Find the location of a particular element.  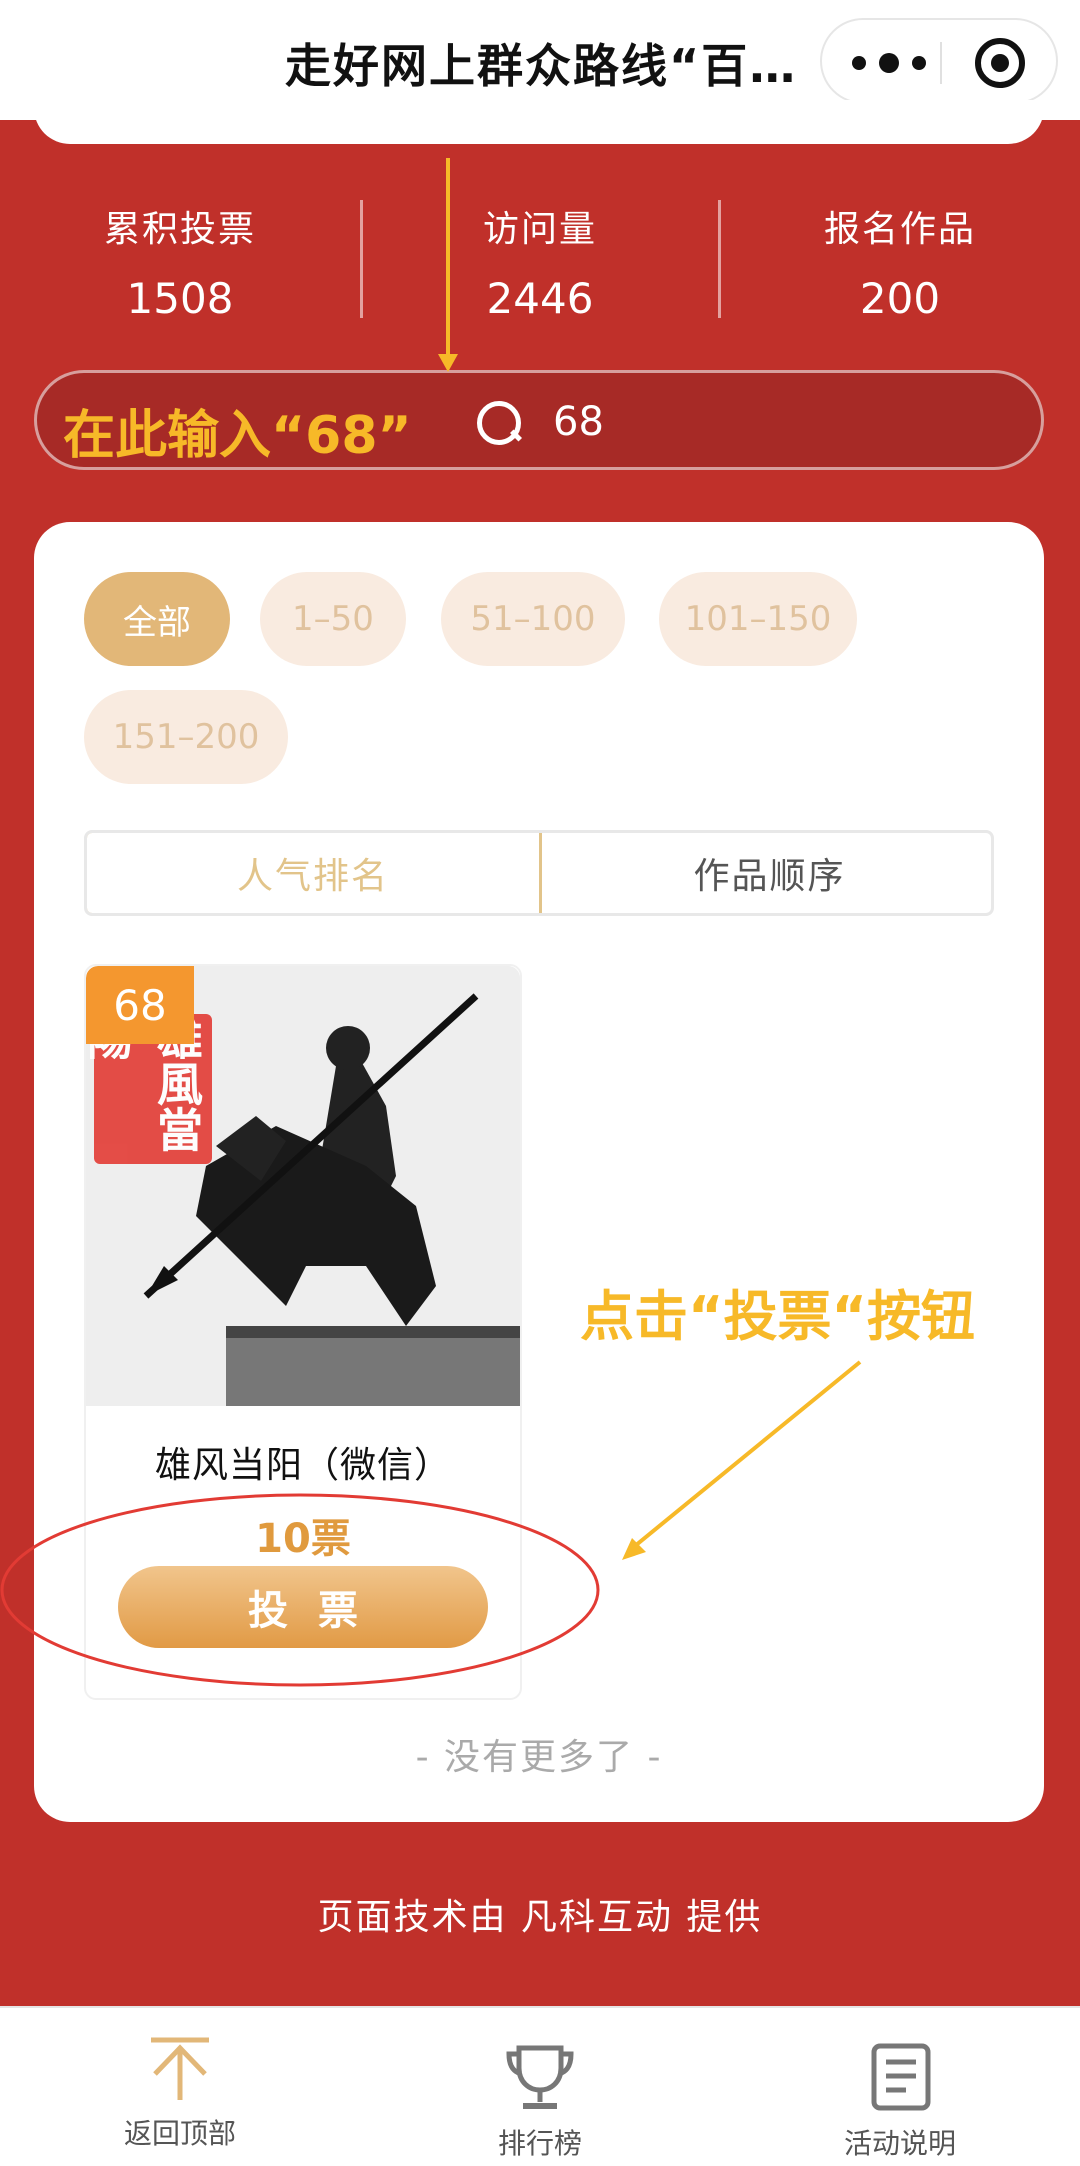

vote-button-highlight is located at coordinates (300, 1590).